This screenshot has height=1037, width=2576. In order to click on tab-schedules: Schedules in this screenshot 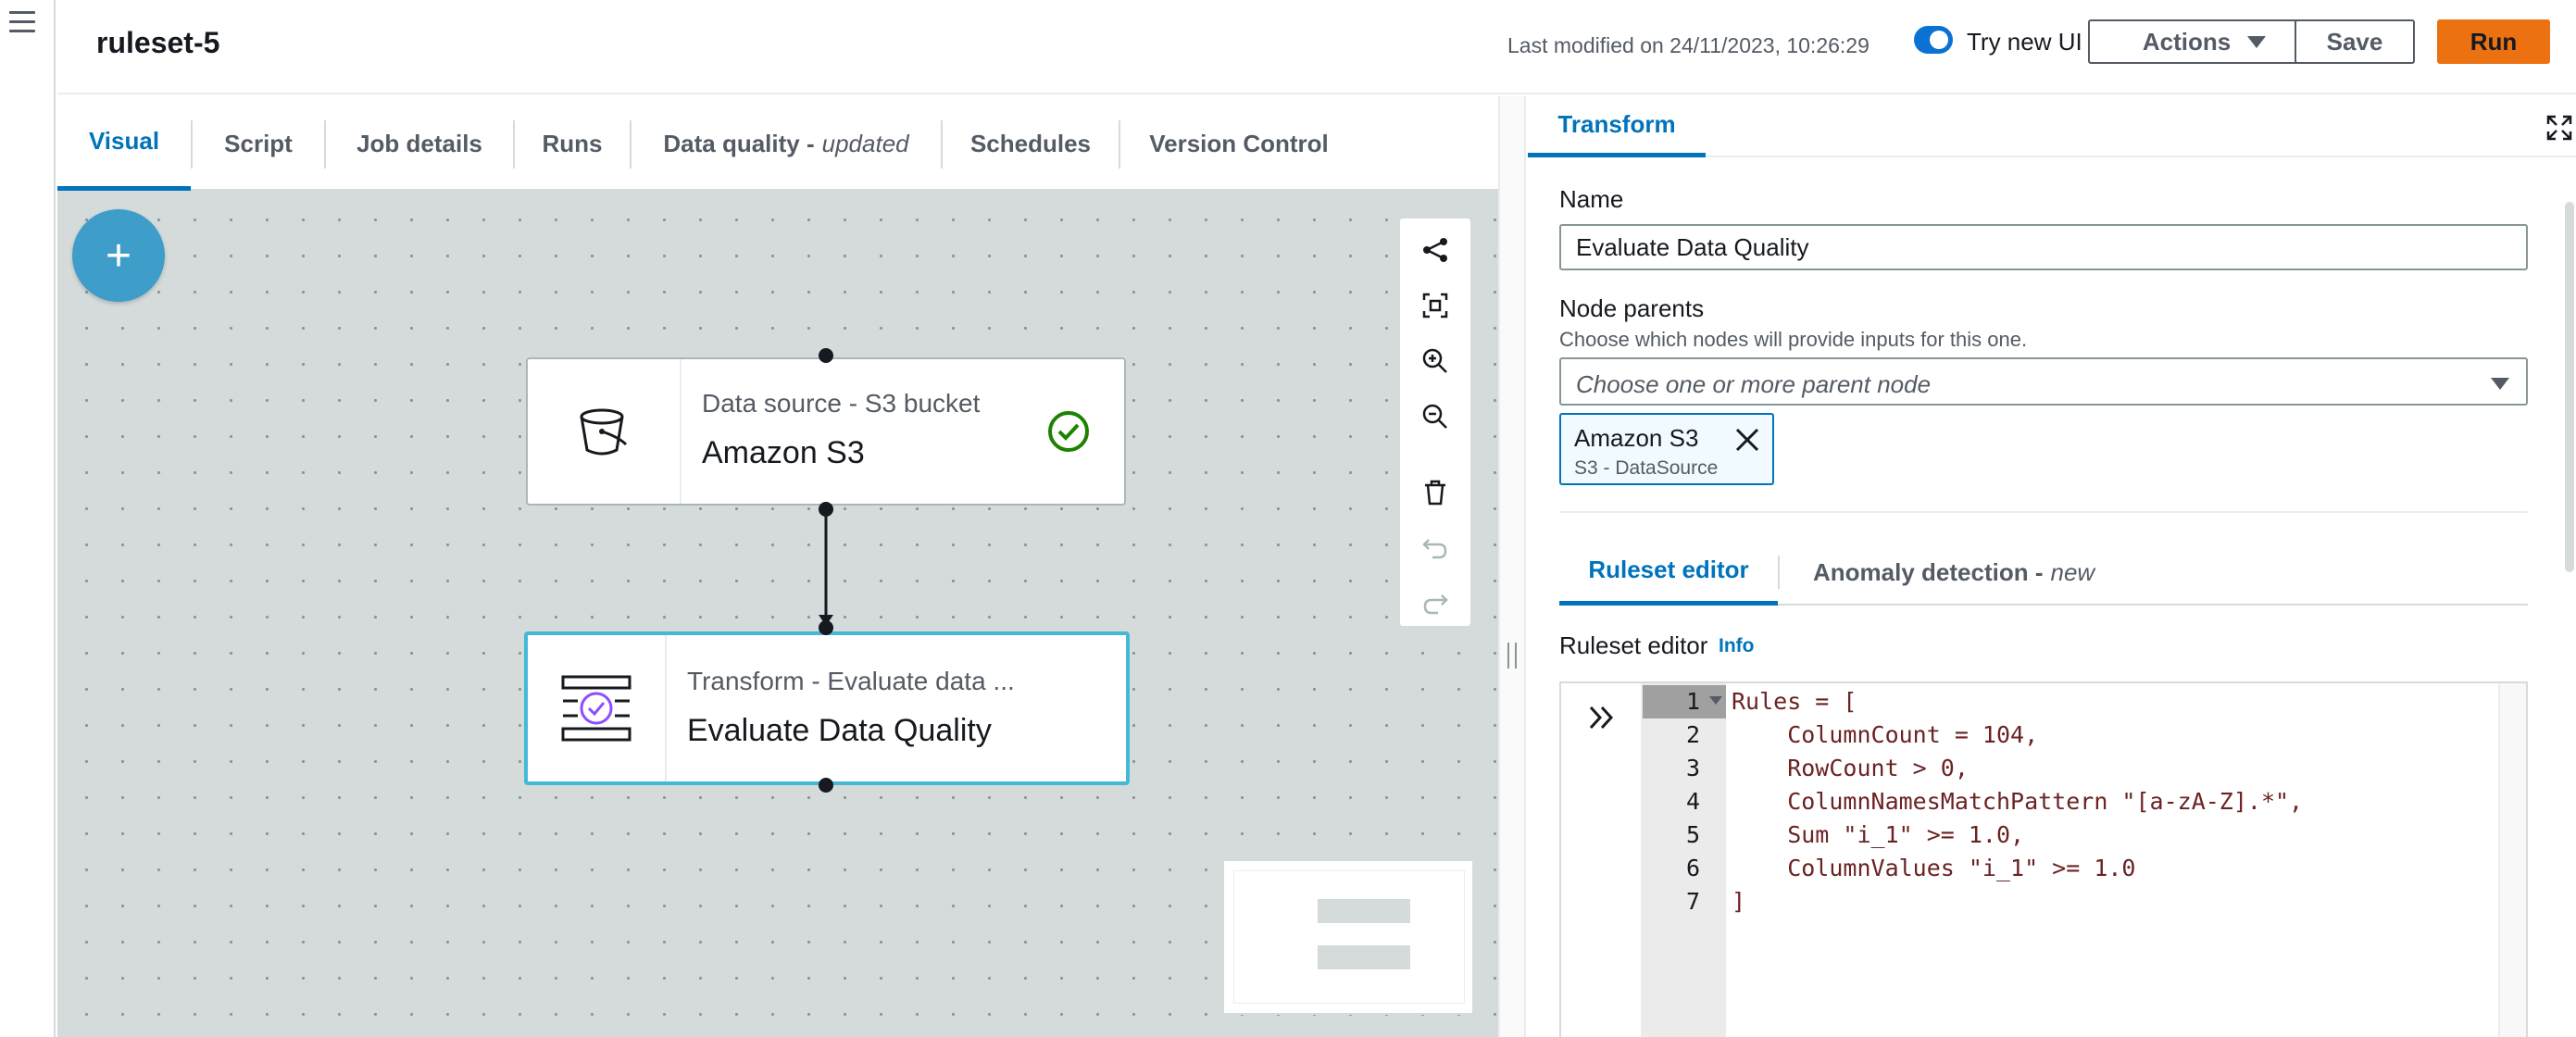, I will do `click(1031, 143)`.